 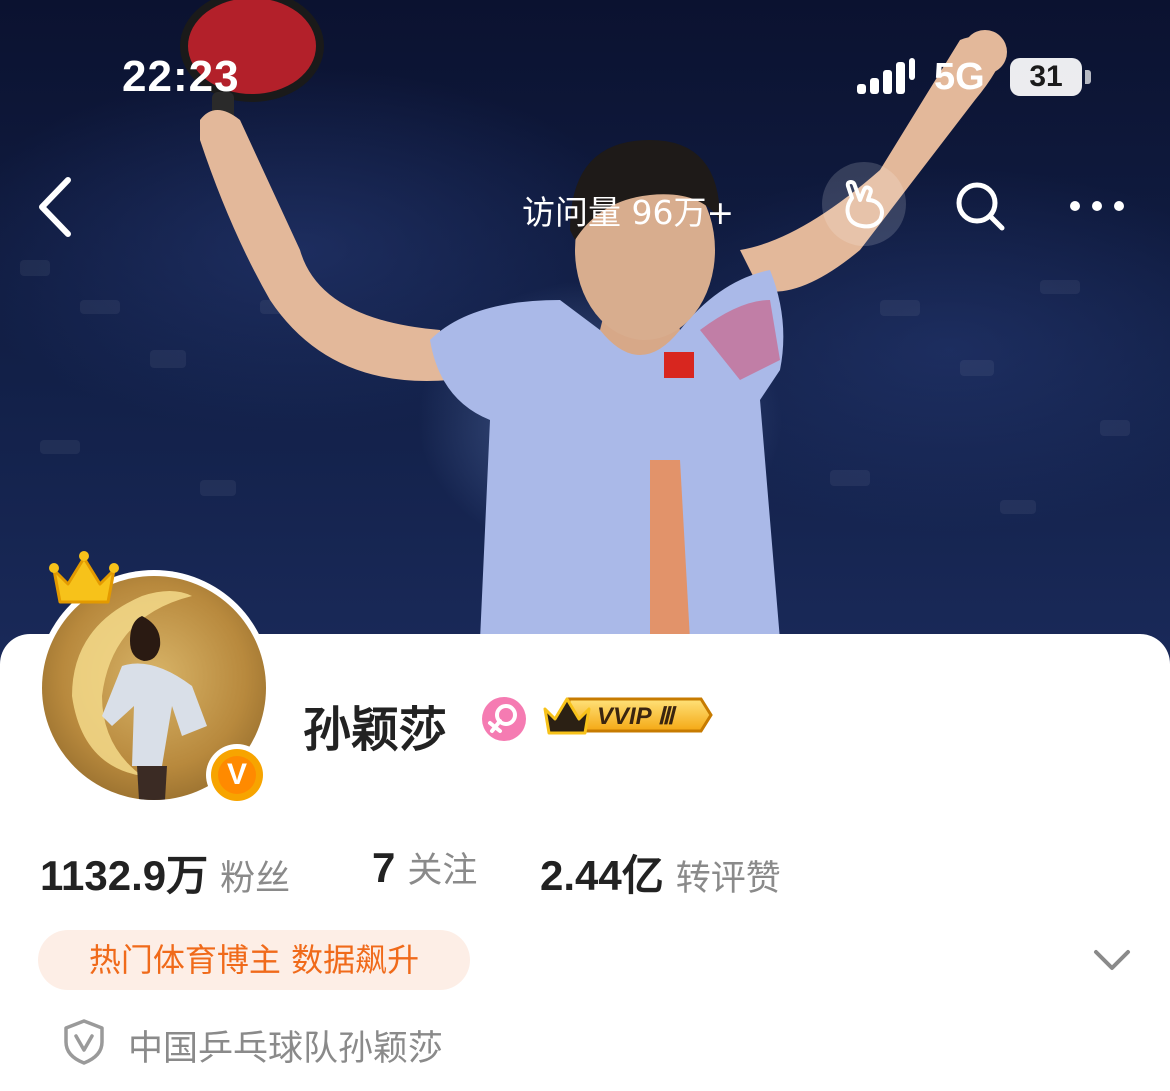 I want to click on network-type: 5G, so click(x=959, y=77).